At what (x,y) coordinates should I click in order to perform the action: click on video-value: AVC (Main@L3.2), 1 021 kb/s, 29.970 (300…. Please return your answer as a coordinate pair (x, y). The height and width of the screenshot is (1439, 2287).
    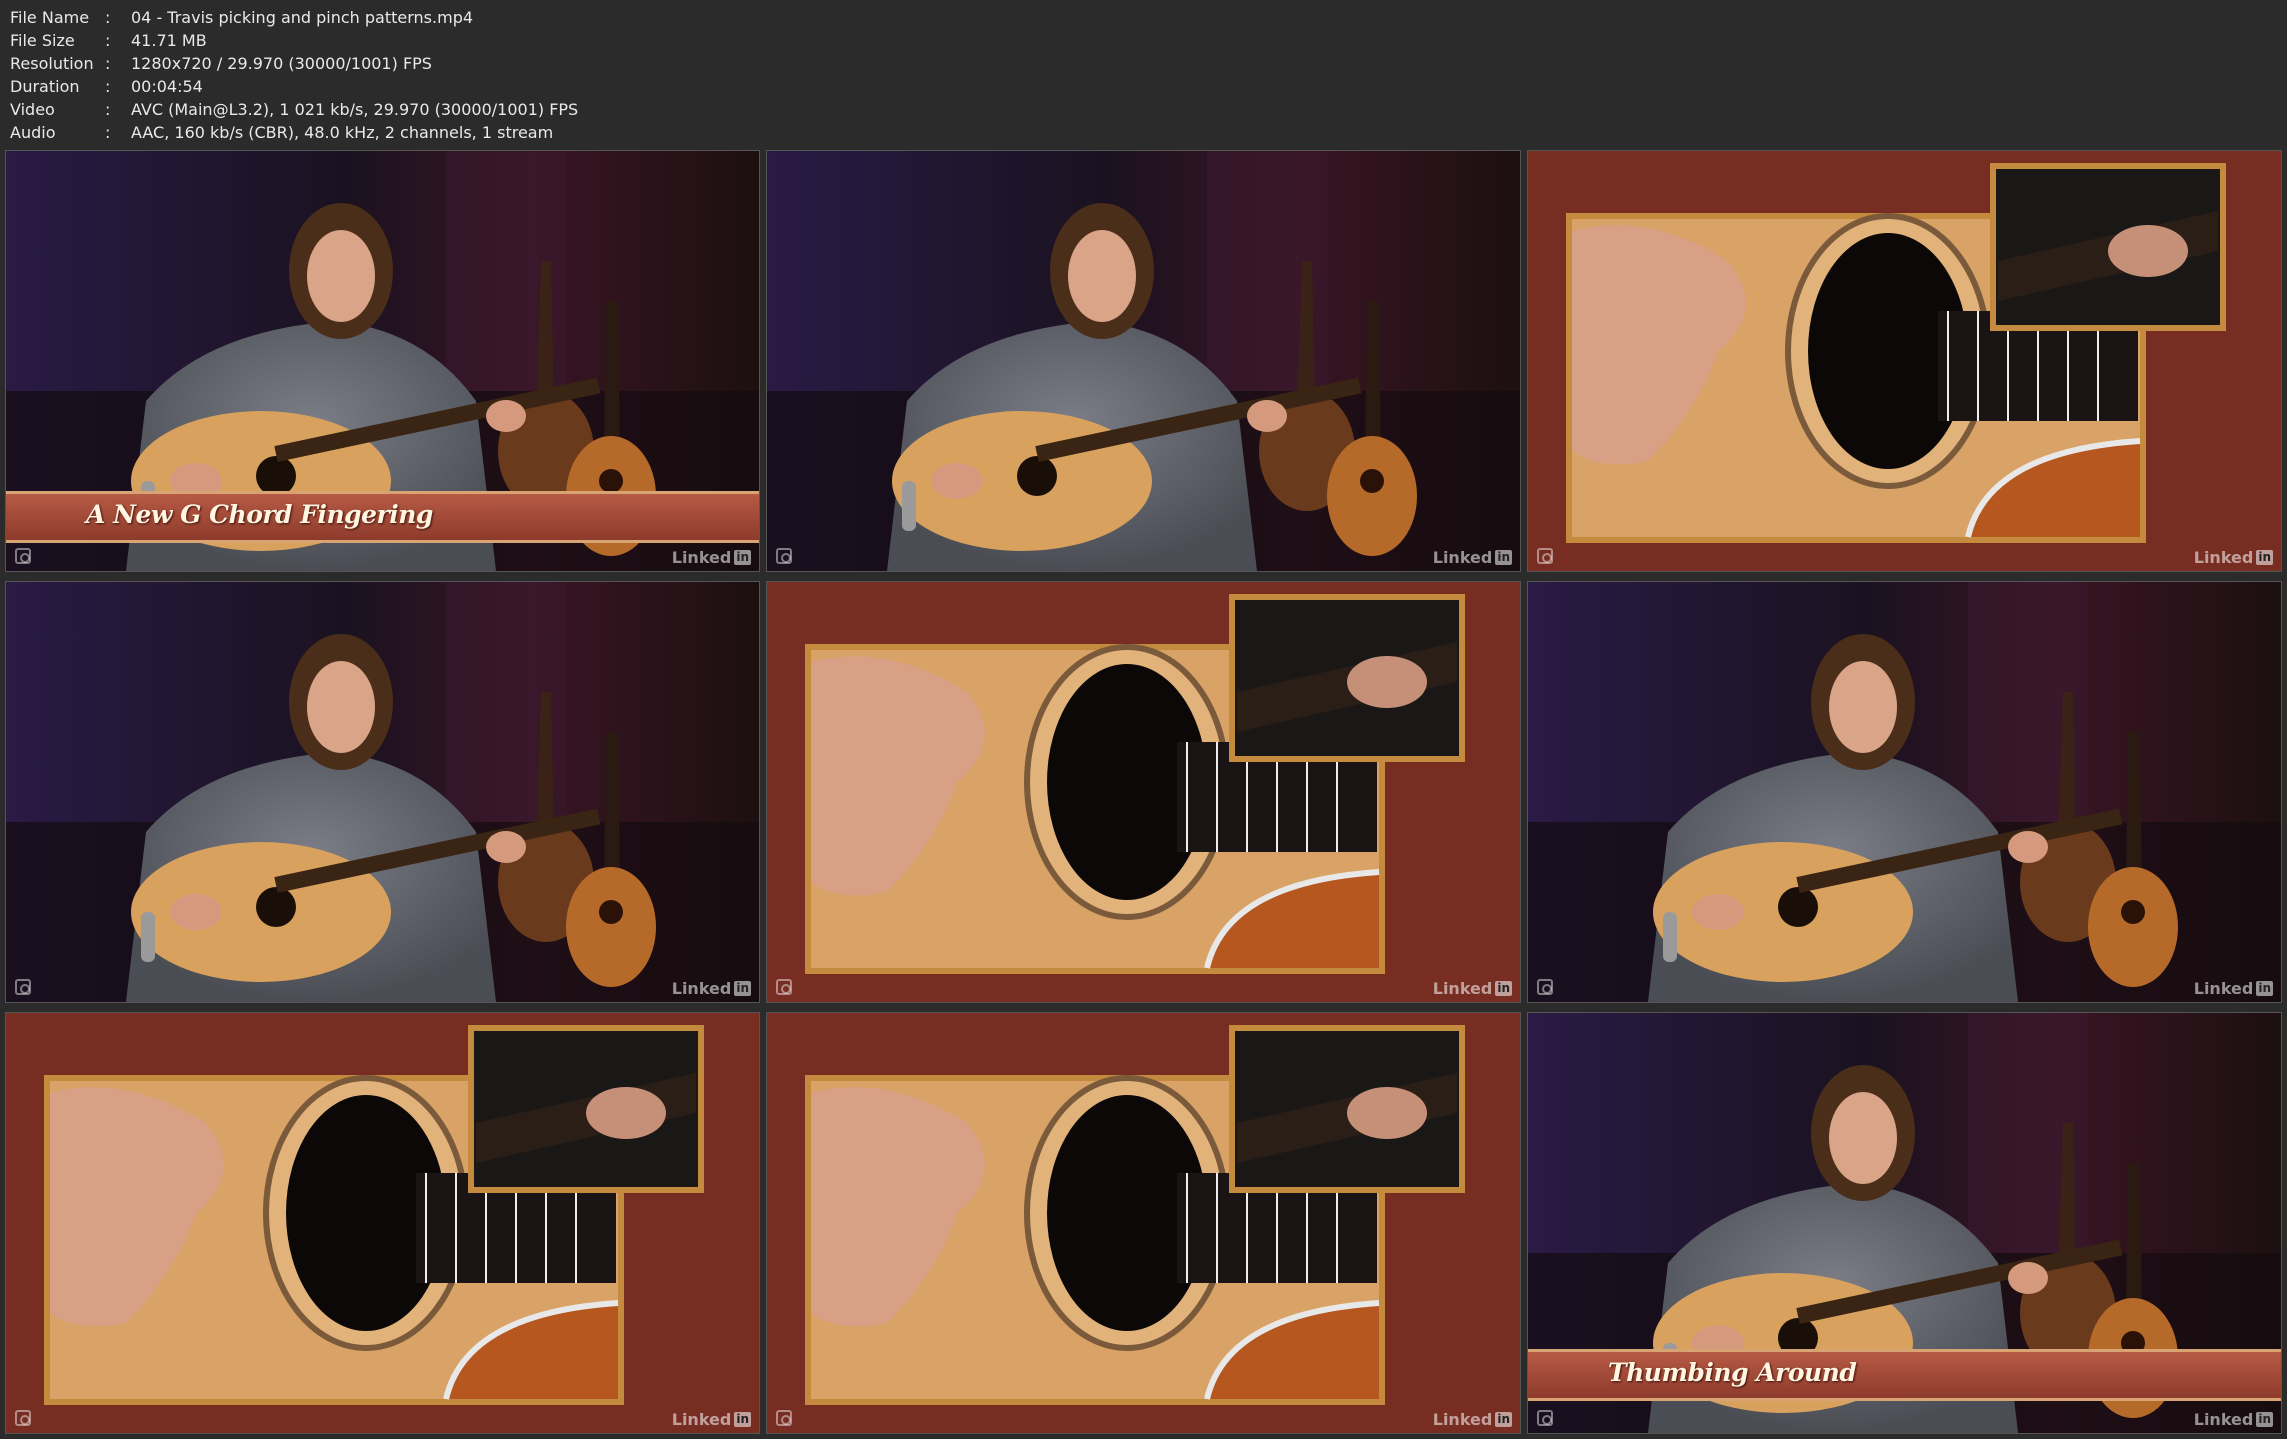
    Looking at the image, I should click on (355, 109).